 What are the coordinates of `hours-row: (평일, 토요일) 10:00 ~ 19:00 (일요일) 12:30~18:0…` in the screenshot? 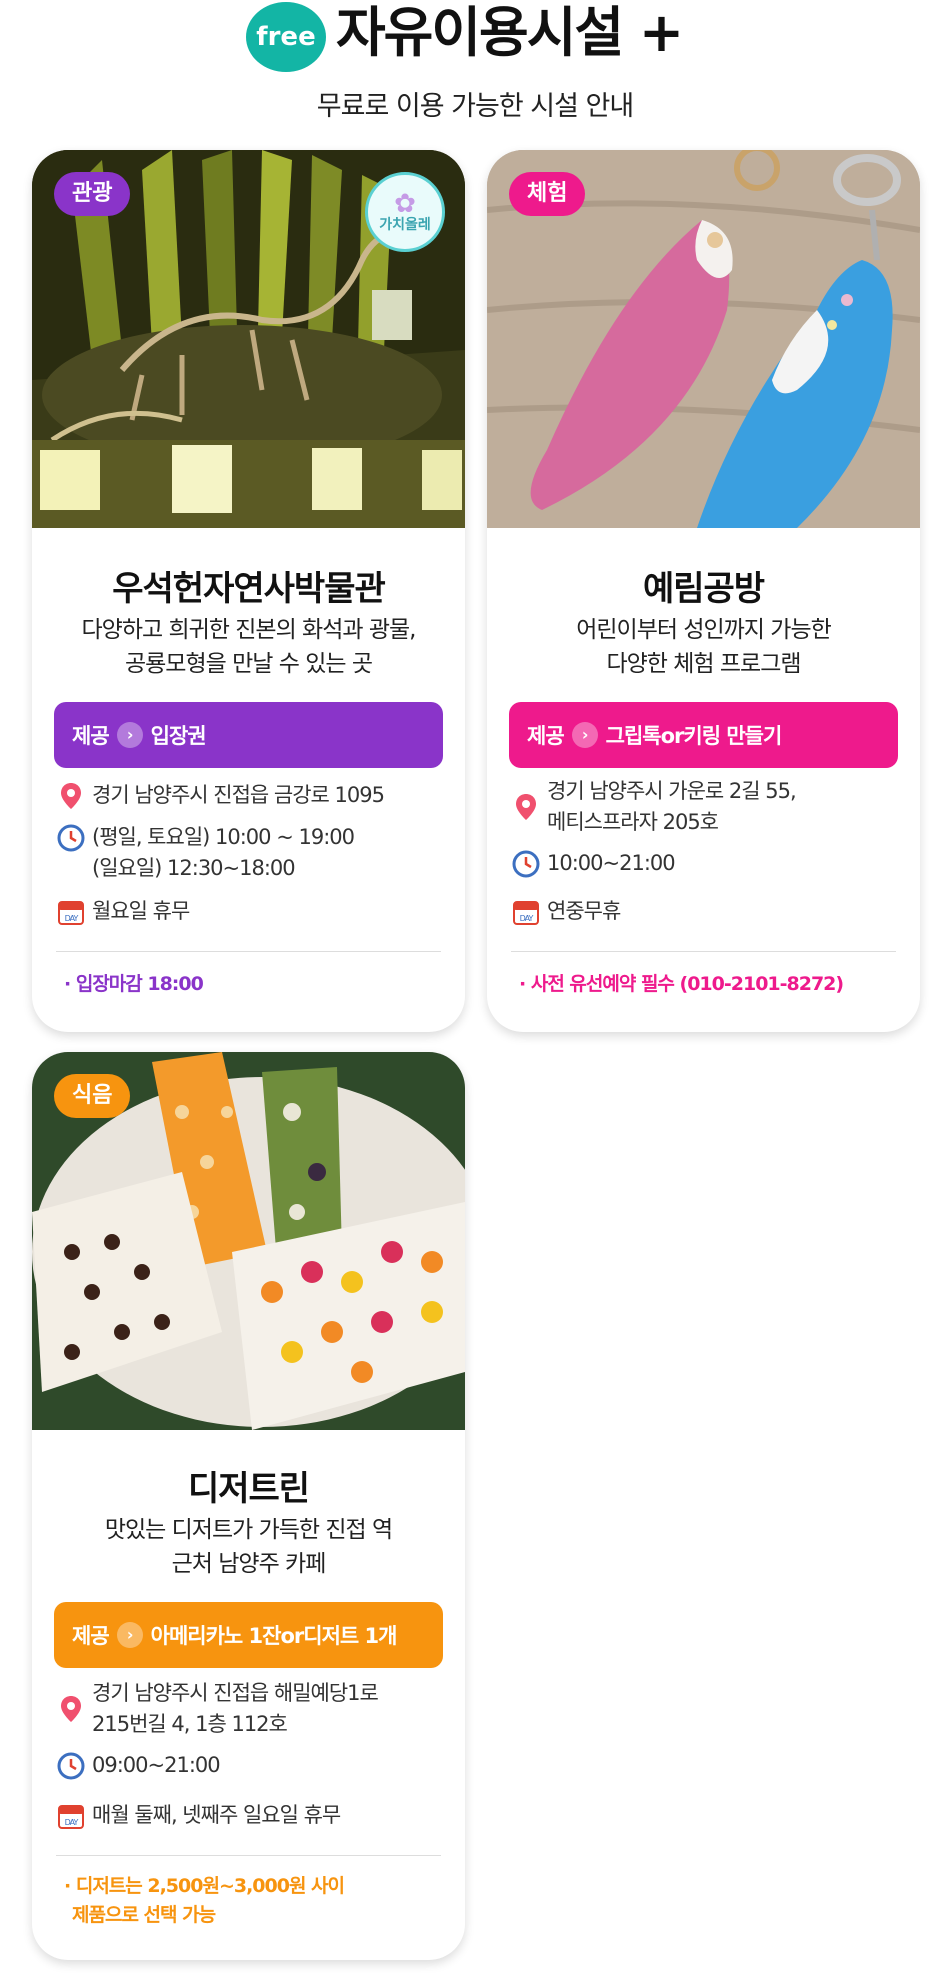 It's located at (251, 853).